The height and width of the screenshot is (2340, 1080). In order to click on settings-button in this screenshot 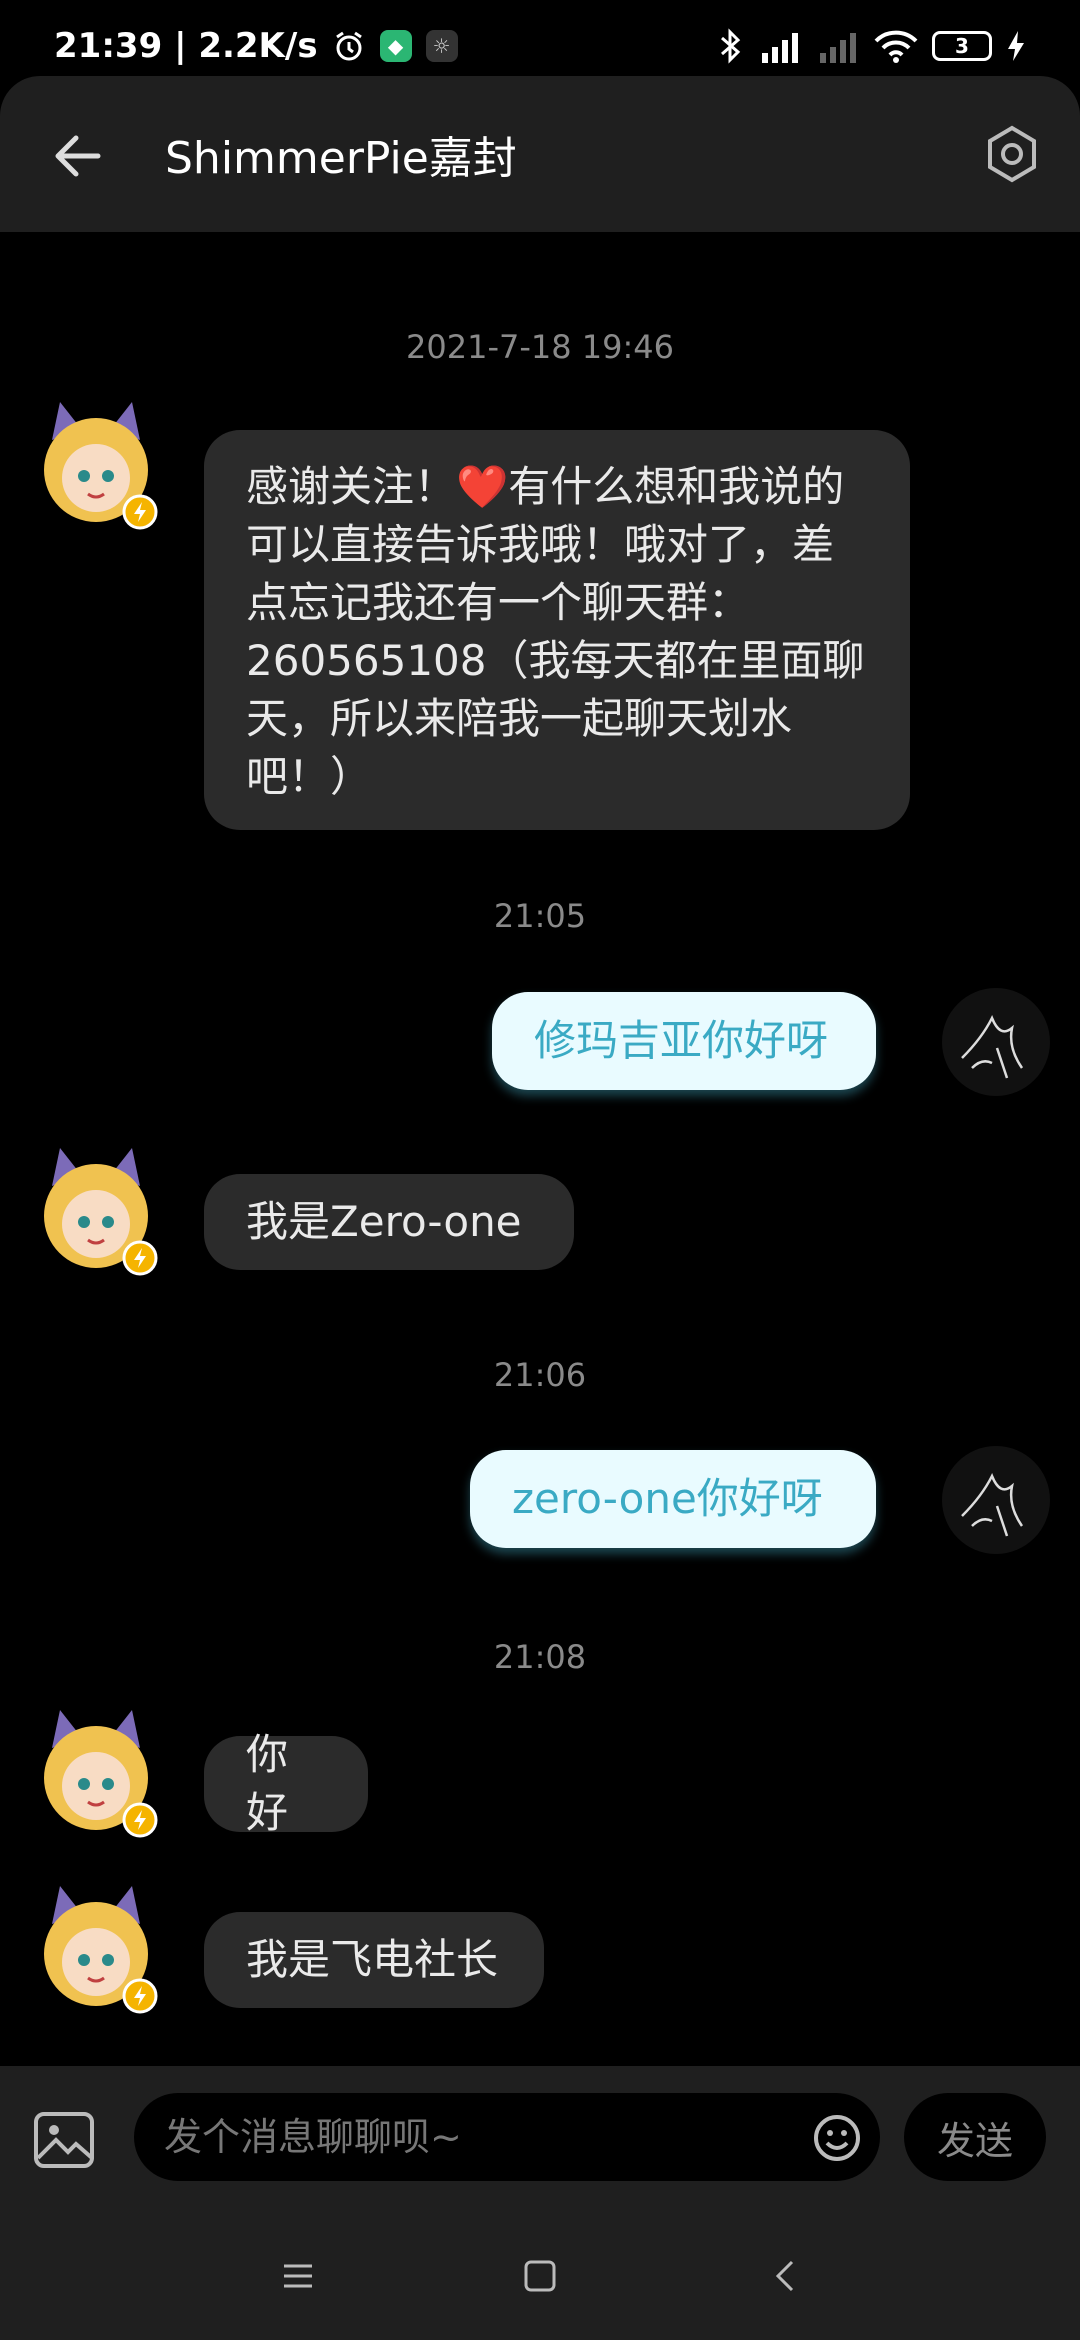, I will do `click(1012, 154)`.